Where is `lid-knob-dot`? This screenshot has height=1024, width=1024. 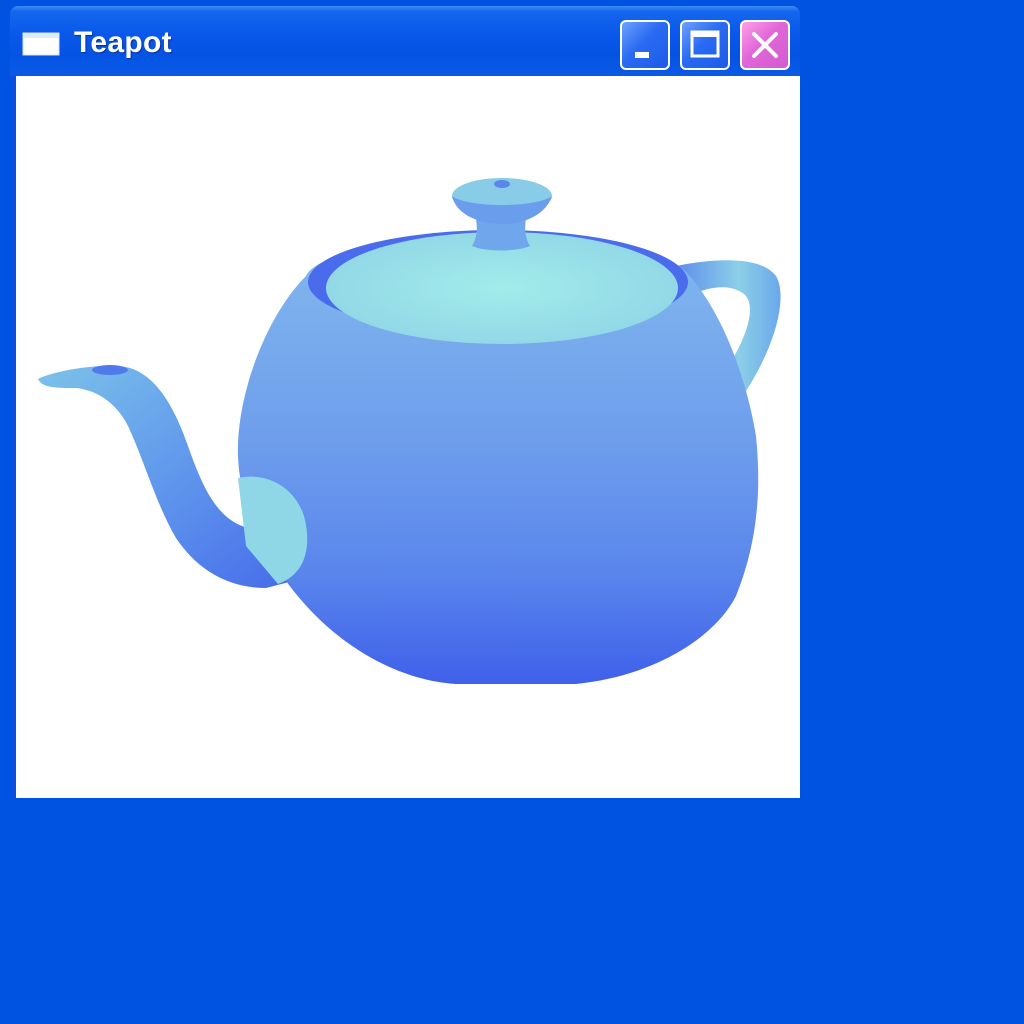 lid-knob-dot is located at coordinates (502, 184).